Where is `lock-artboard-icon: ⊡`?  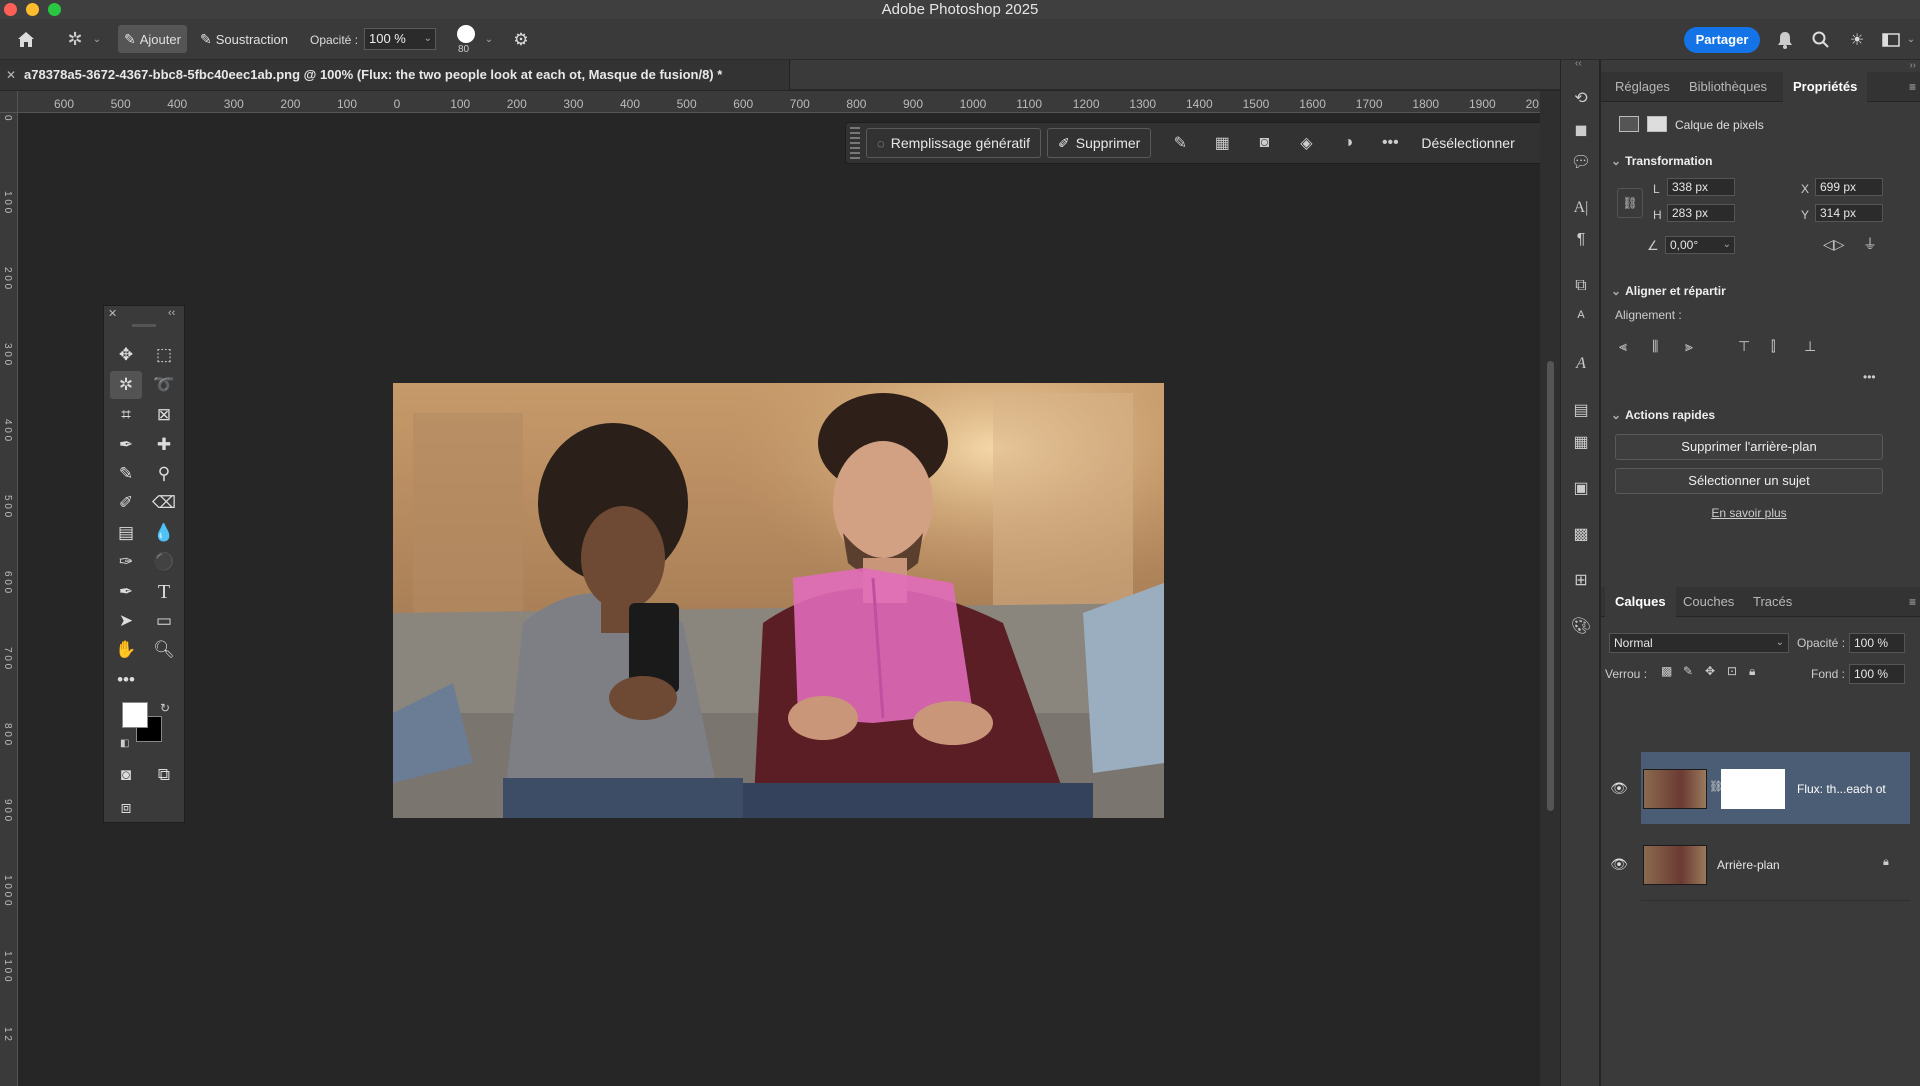 lock-artboard-icon: ⊡ is located at coordinates (1732, 671).